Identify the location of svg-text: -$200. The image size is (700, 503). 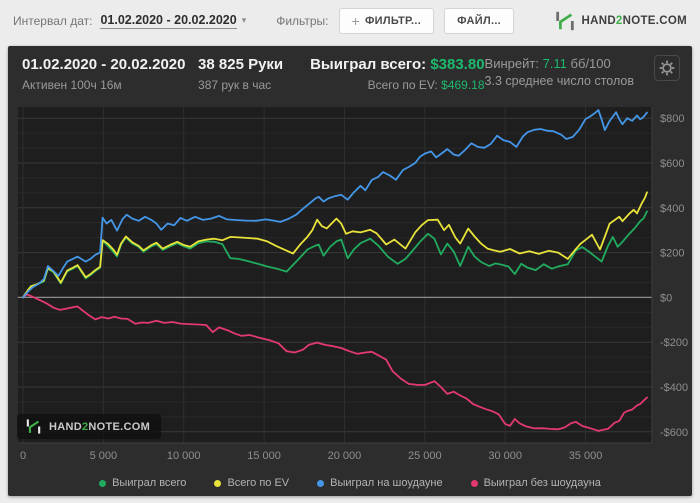
(674, 343).